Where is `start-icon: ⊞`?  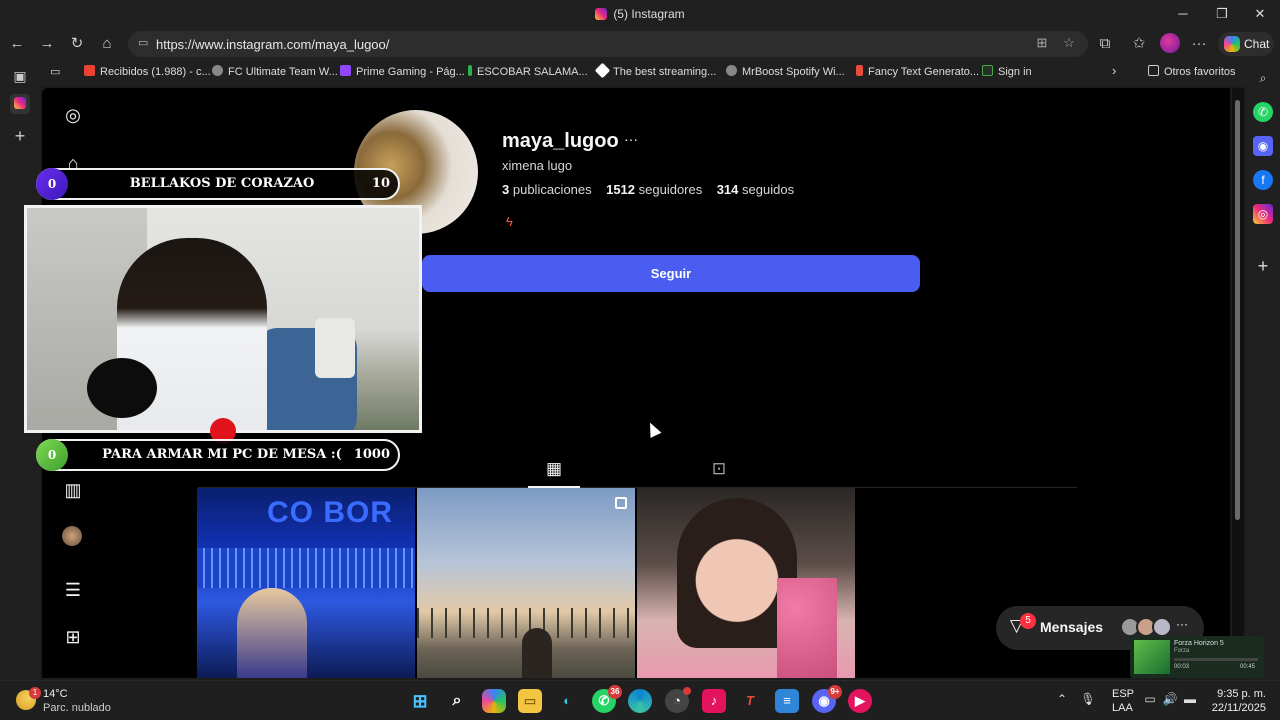 start-icon: ⊞ is located at coordinates (420, 701).